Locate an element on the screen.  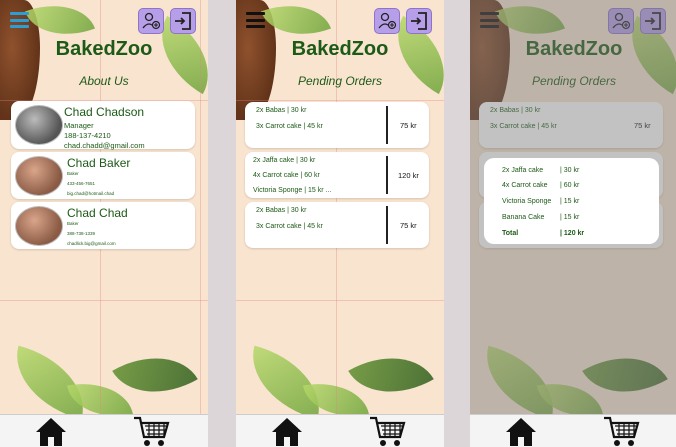
popup-total-label: Total is located at coordinates (510, 233).